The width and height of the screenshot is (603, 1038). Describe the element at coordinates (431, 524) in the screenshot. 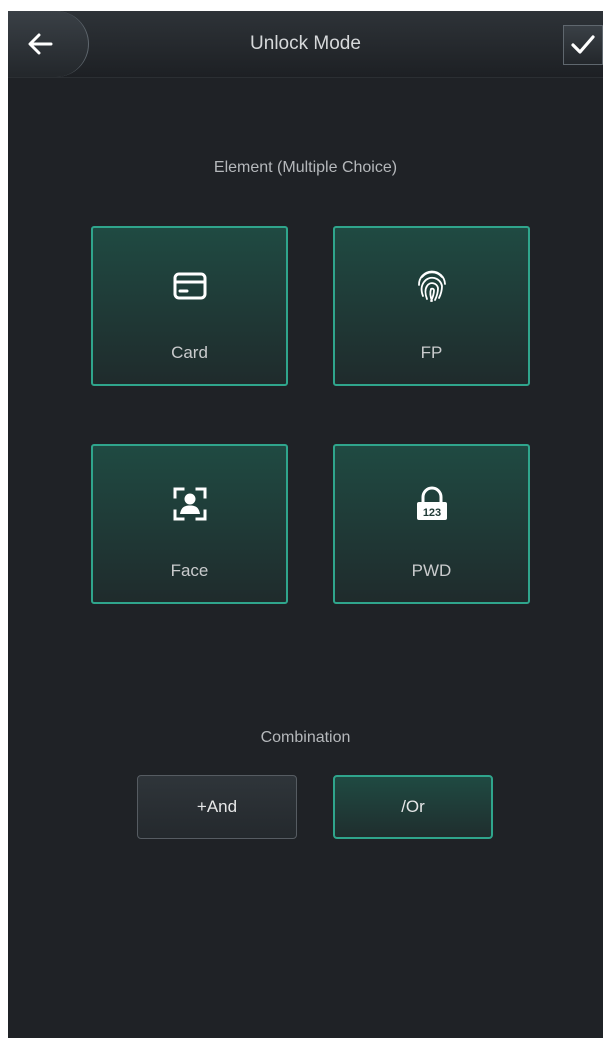

I see `element-tile-pwd: 123 PWD` at that location.